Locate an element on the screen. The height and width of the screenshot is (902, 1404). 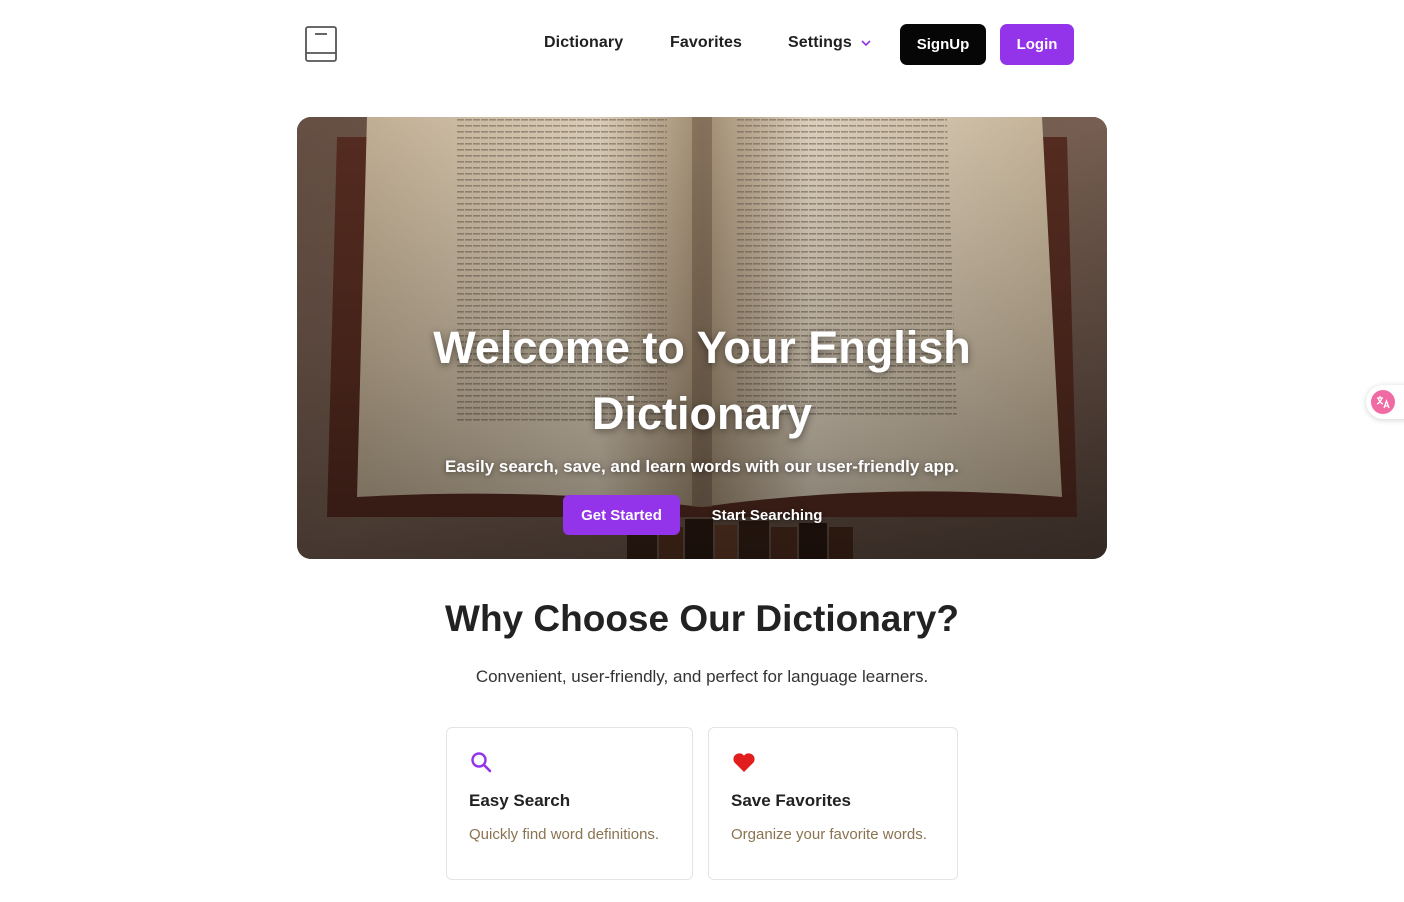
search-icon is located at coordinates (481, 762).